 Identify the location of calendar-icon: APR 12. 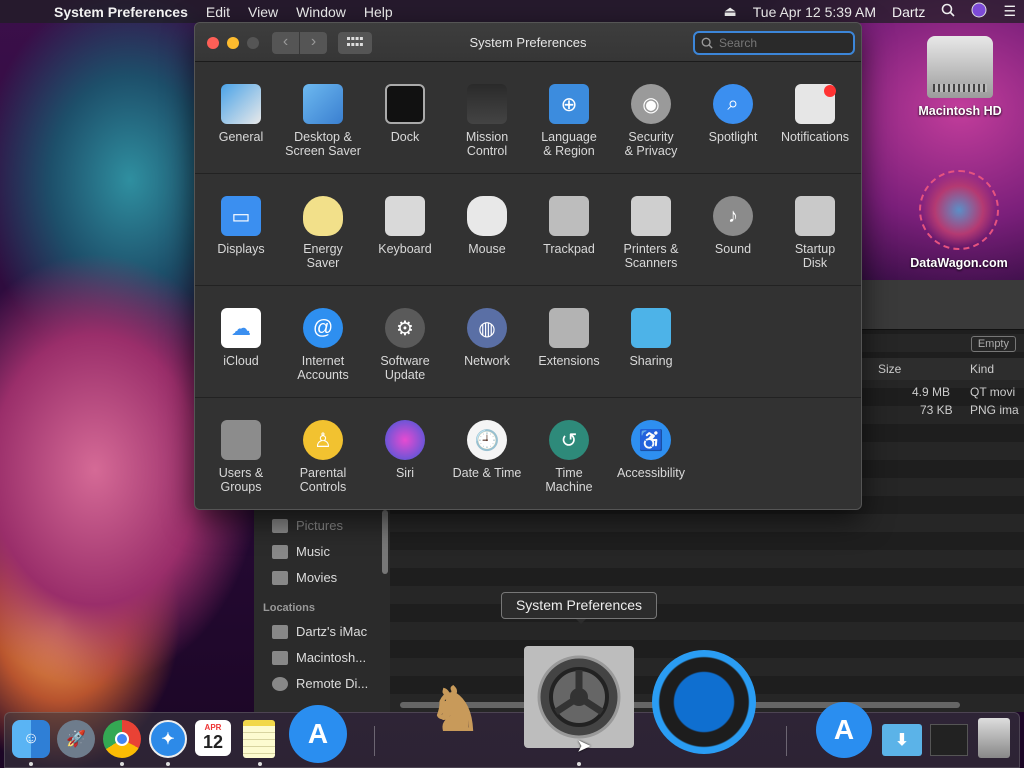
(213, 738).